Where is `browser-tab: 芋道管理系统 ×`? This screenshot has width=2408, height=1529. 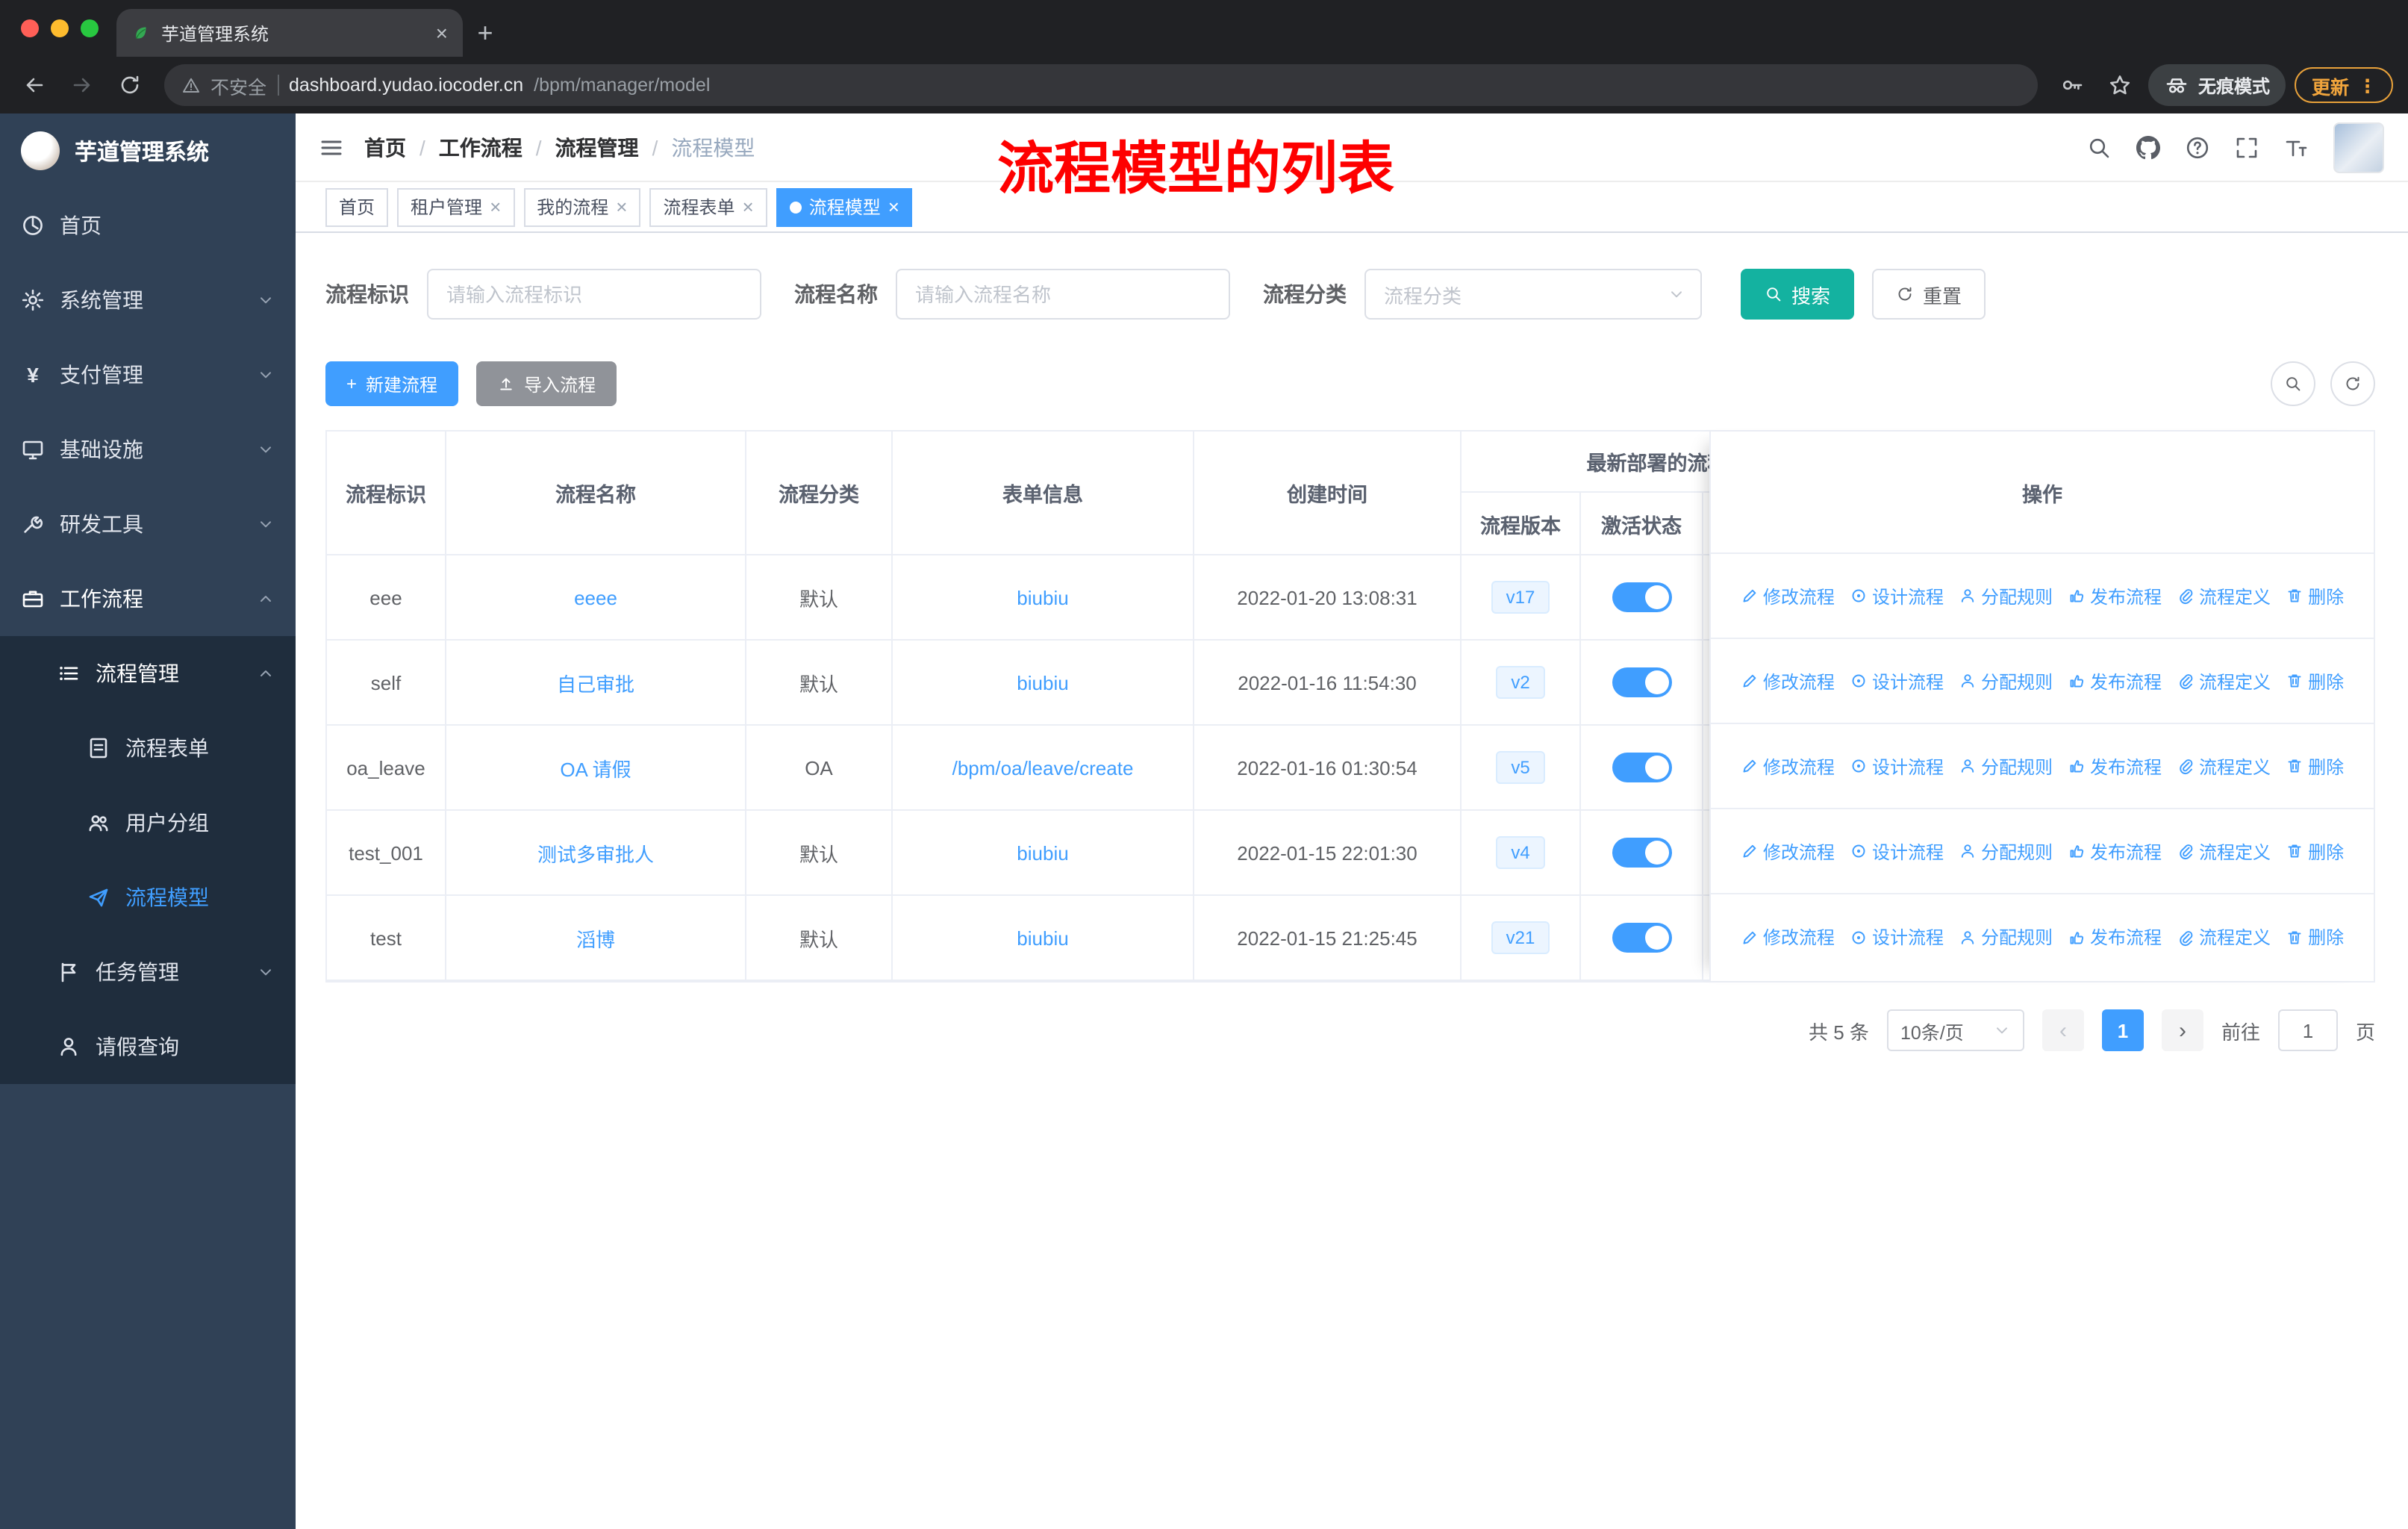 browser-tab: 芋道管理系统 × is located at coordinates (289, 33).